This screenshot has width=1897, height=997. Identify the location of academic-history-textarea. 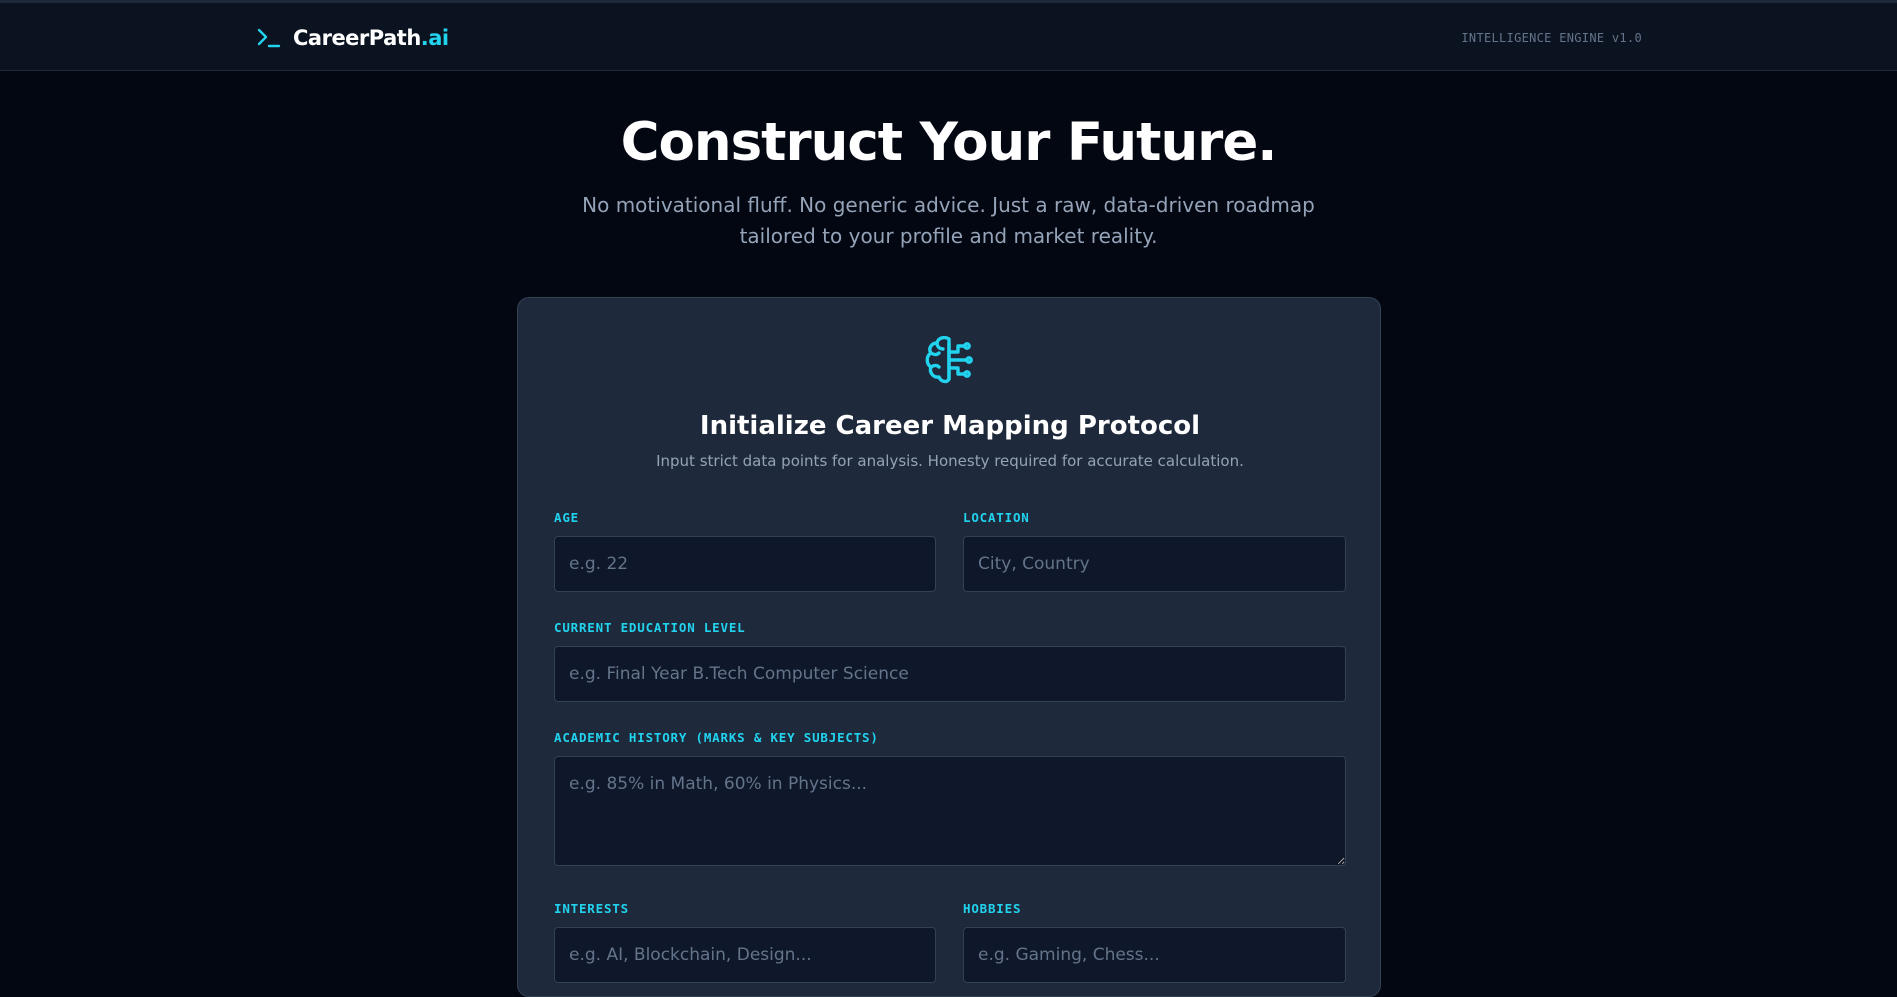
(950, 811).